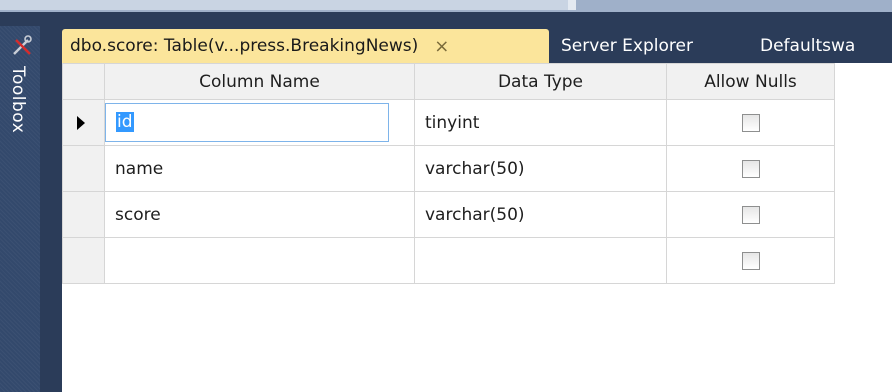 This screenshot has width=892, height=392. I want to click on tab-title: Server Explorer, so click(627, 46).